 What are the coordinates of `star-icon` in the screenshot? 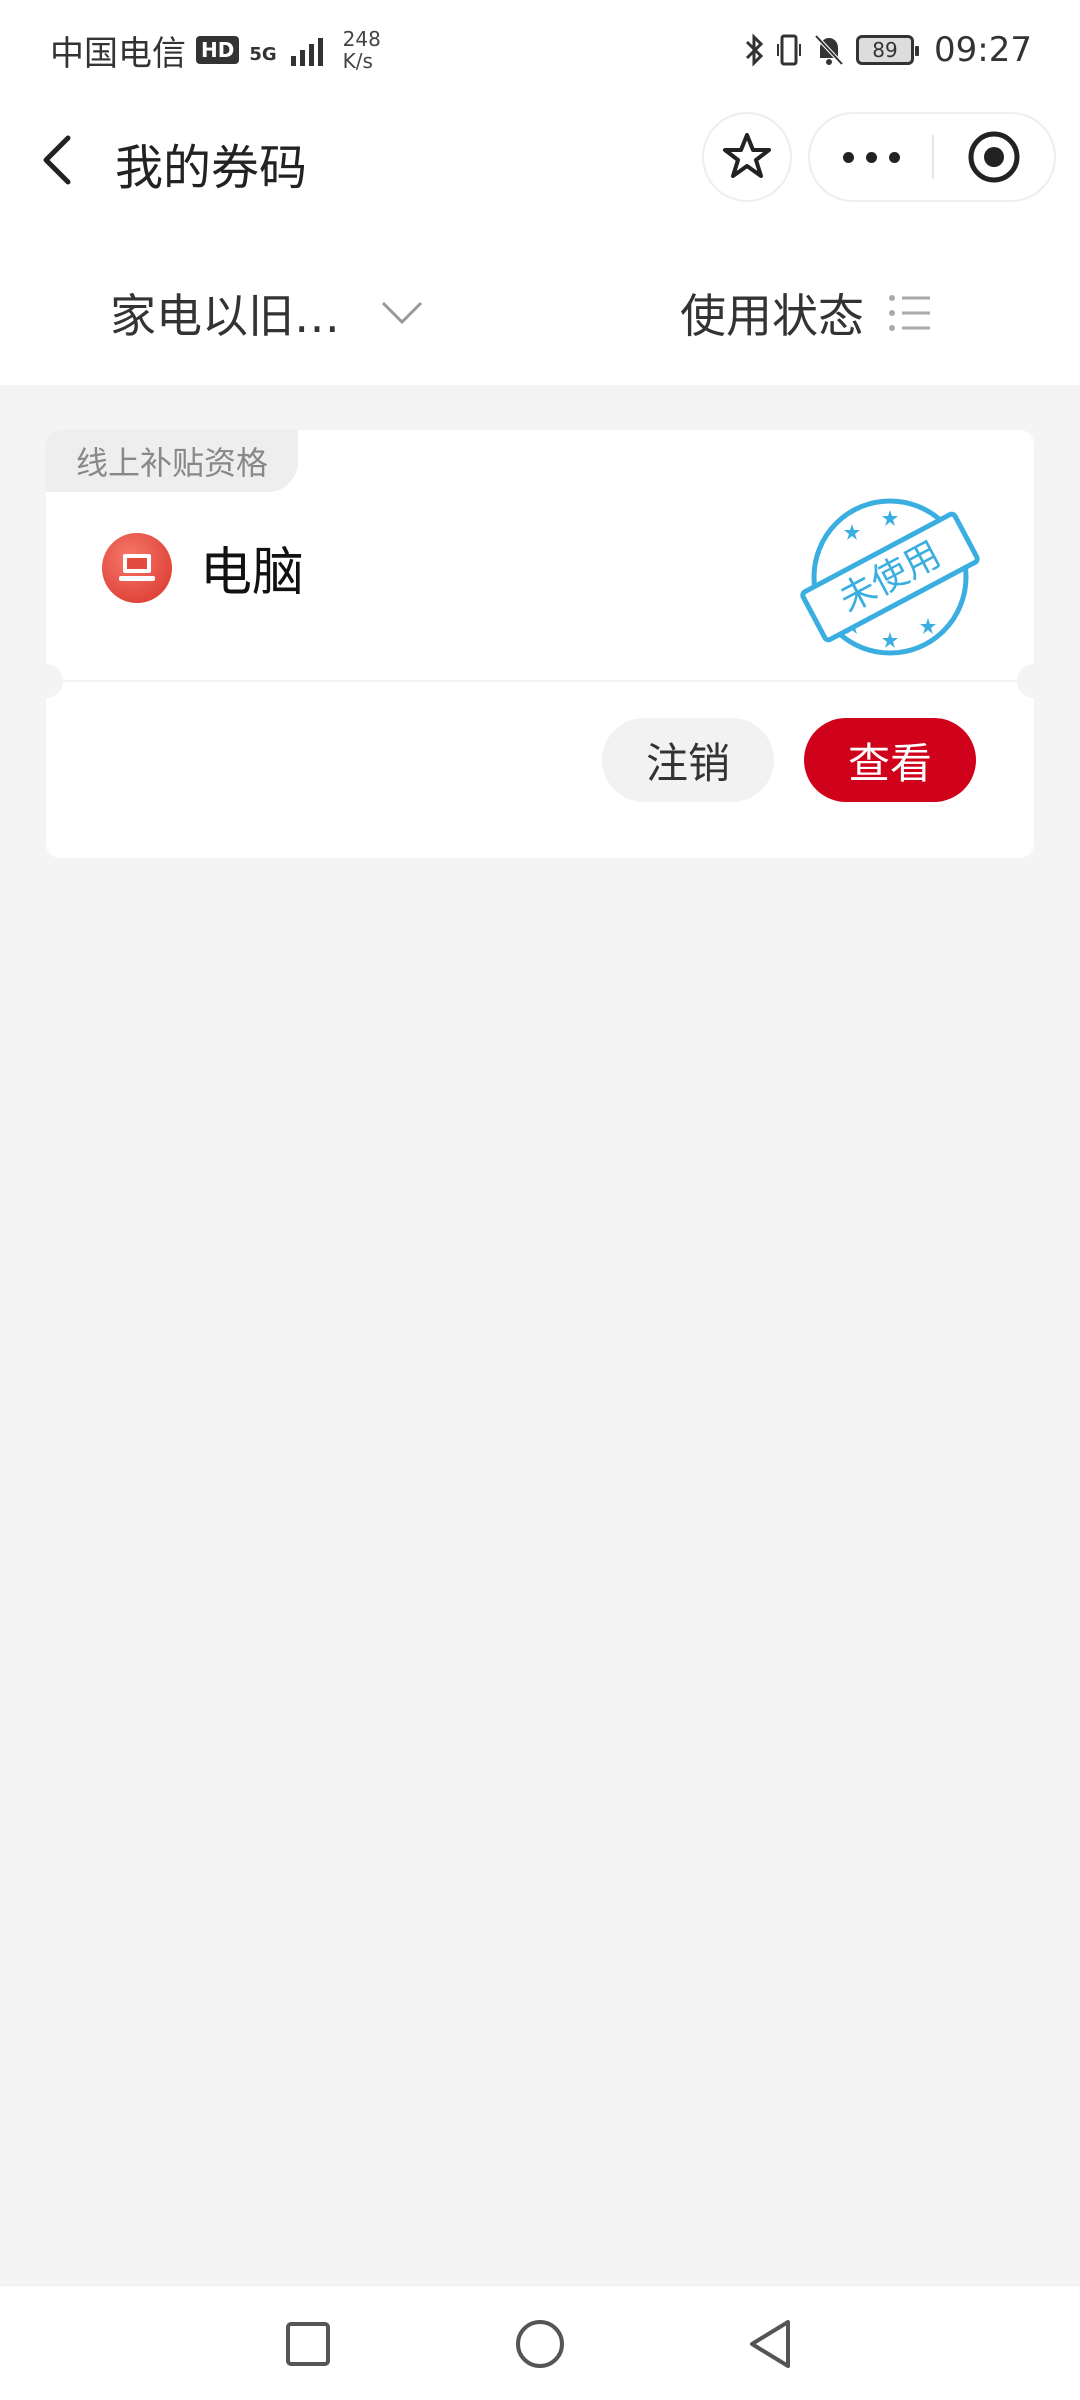 It's located at (747, 155).